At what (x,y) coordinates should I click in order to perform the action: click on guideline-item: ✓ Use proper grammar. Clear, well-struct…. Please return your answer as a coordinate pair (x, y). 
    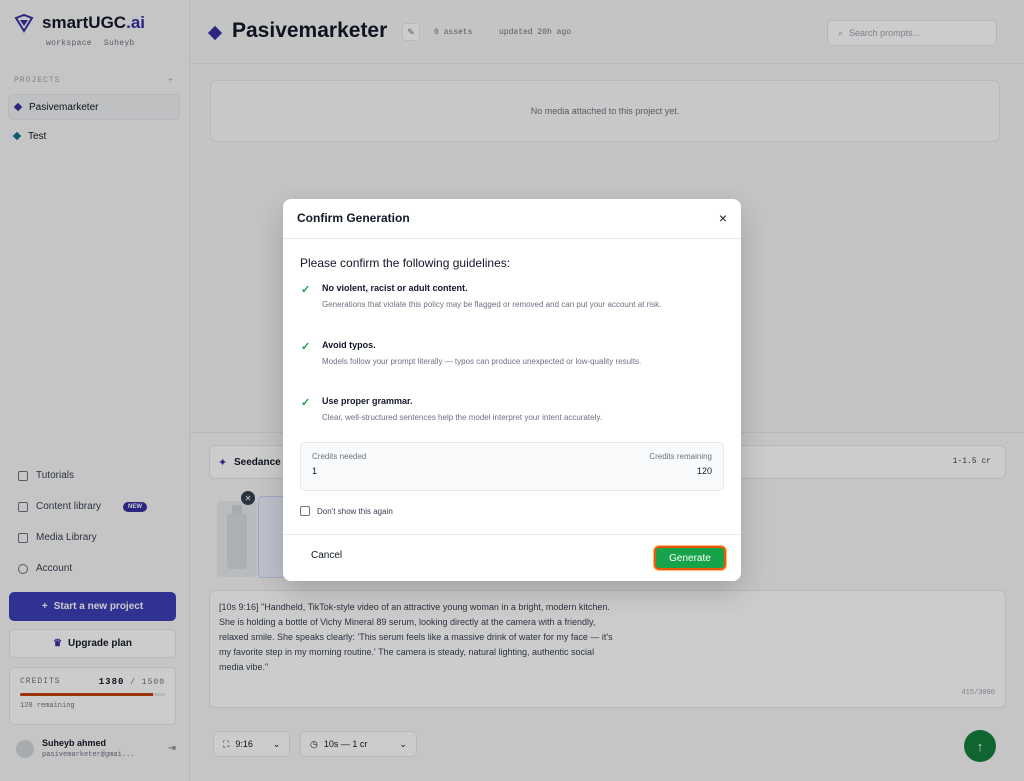
    Looking at the image, I should click on (451, 409).